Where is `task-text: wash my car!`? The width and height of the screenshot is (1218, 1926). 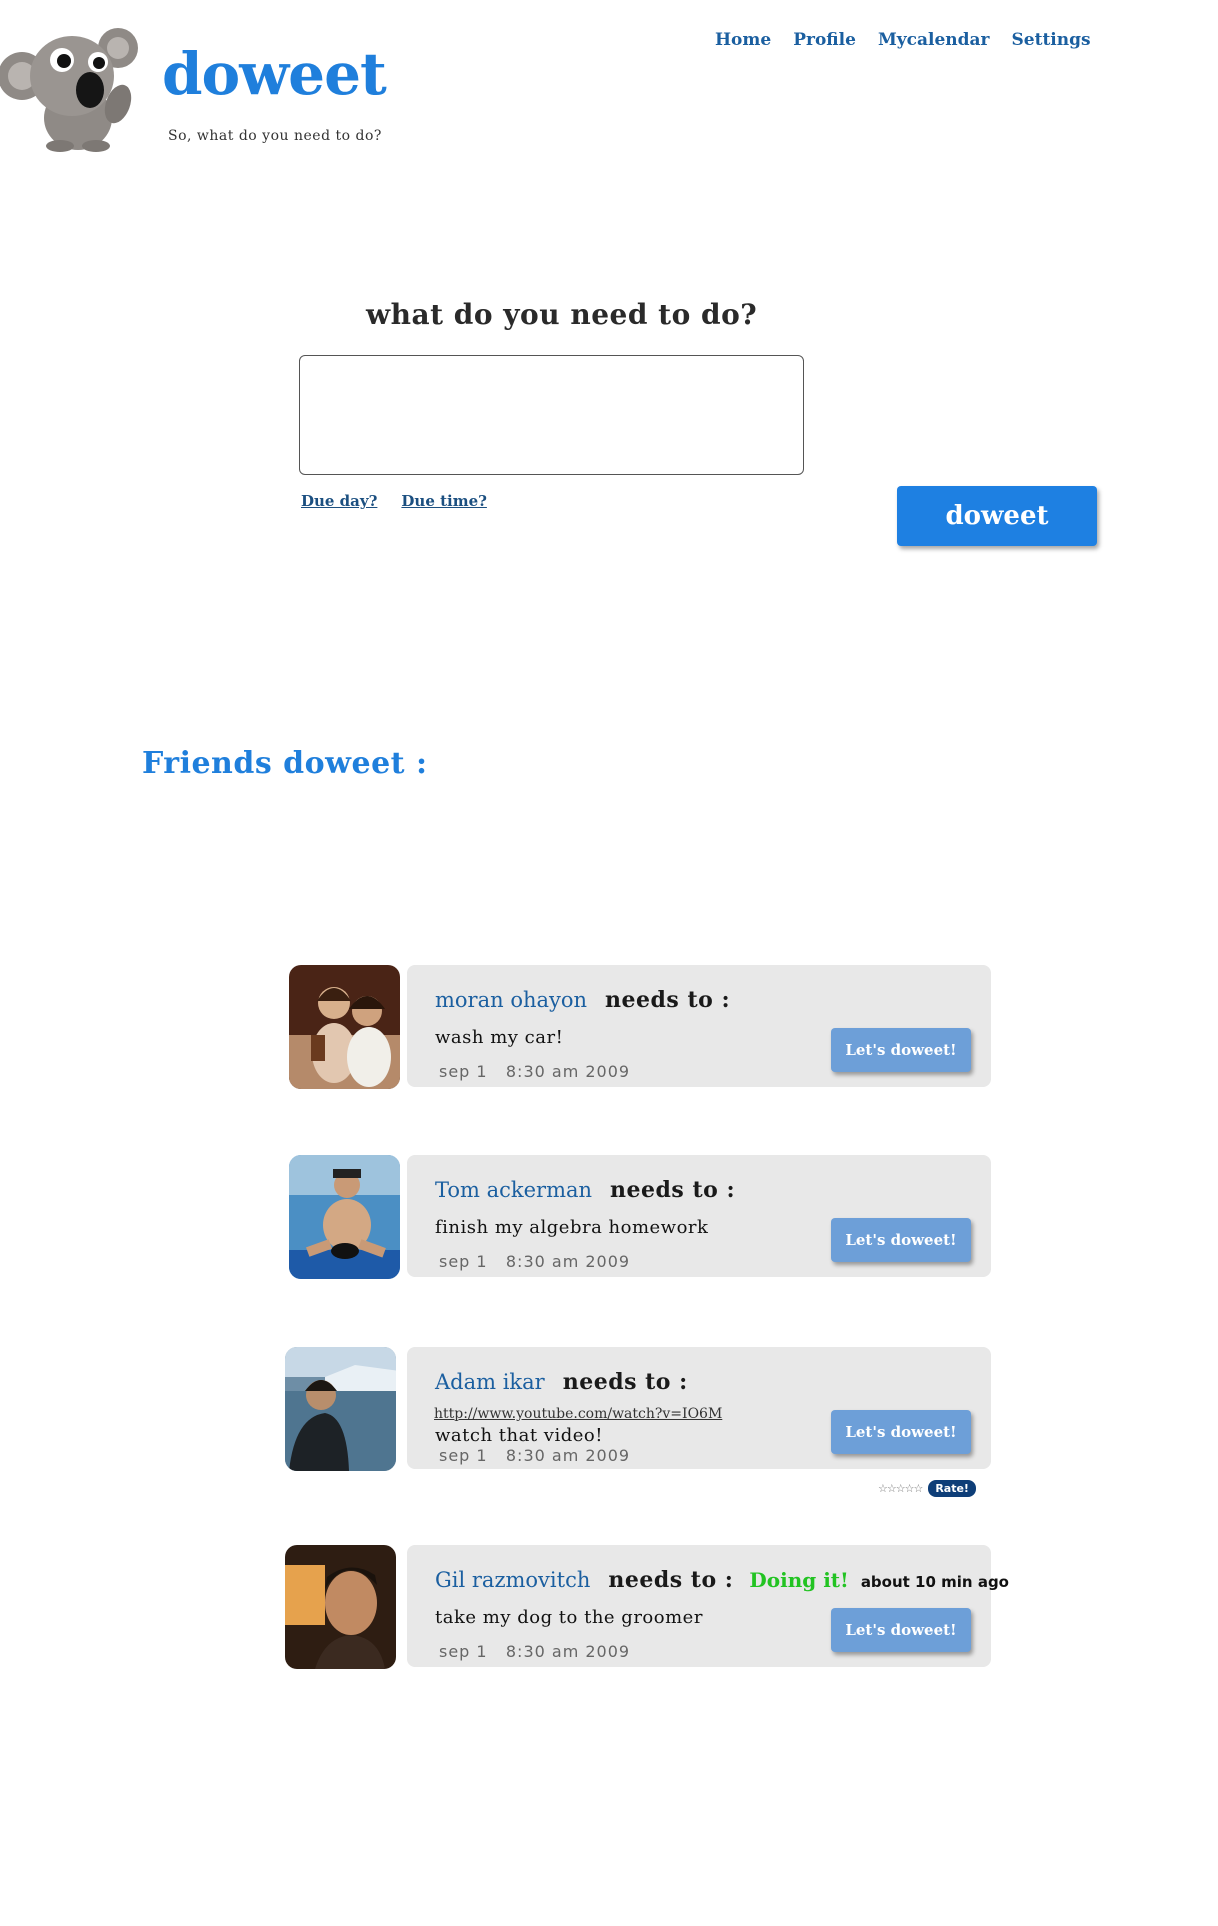 task-text: wash my car! is located at coordinates (499, 1037).